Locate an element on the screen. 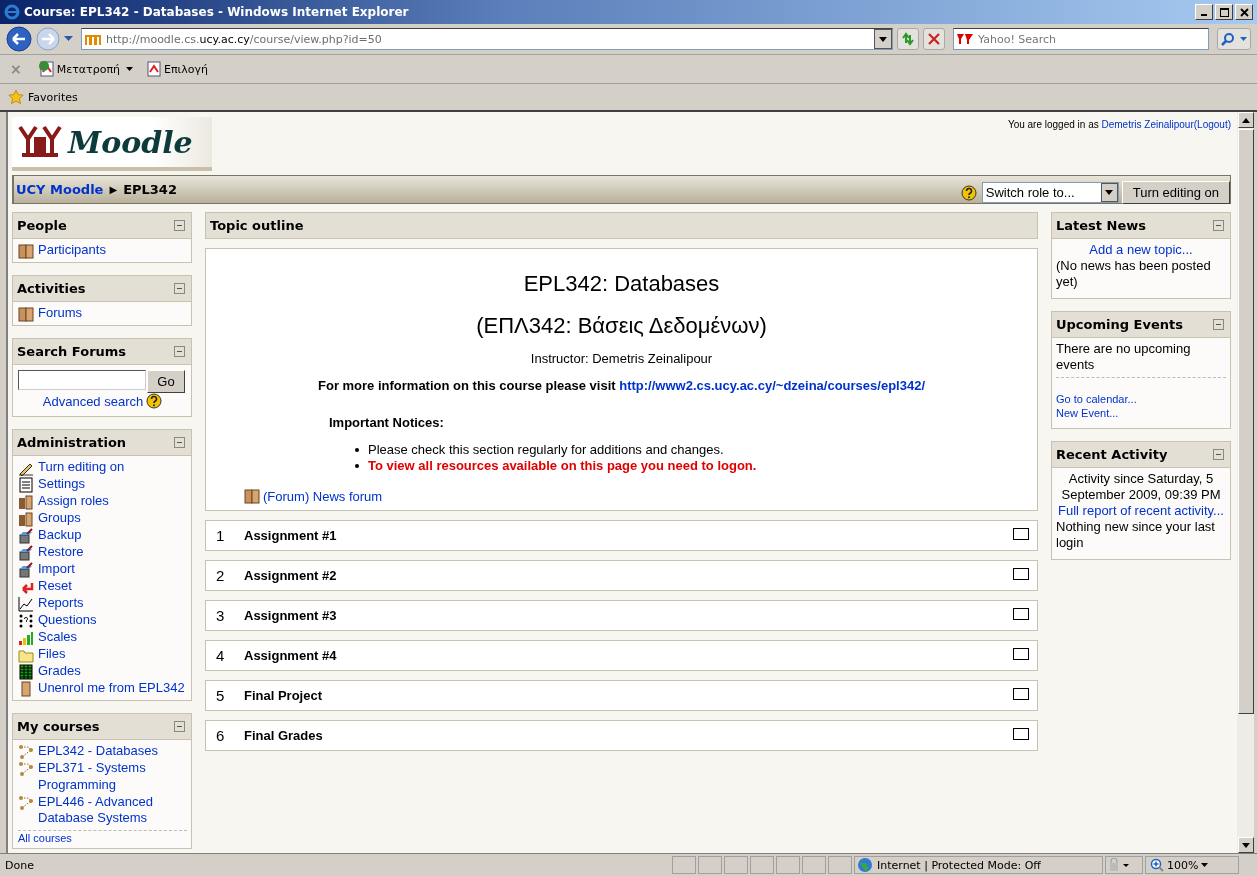  vertical-scrollbar is located at coordinates (1245, 482).